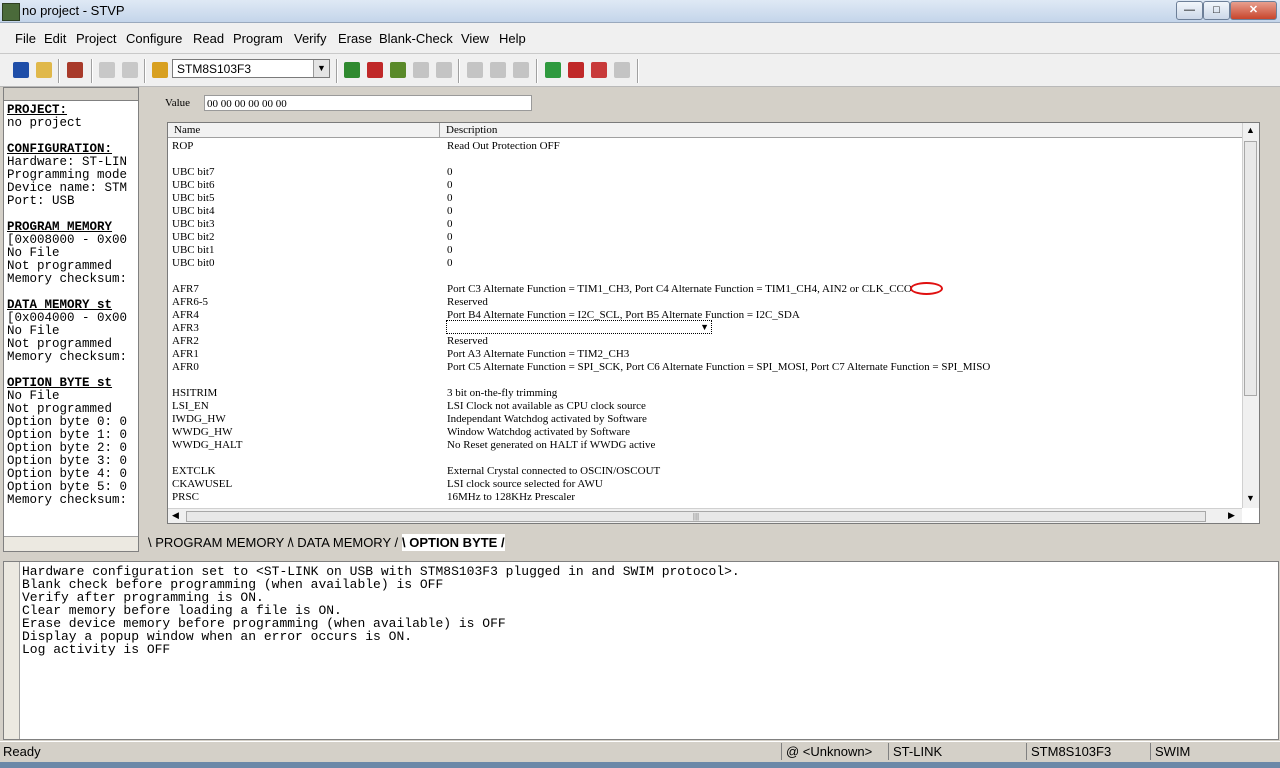 This screenshot has height=768, width=1280. I want to click on column-divider, so click(439, 130).